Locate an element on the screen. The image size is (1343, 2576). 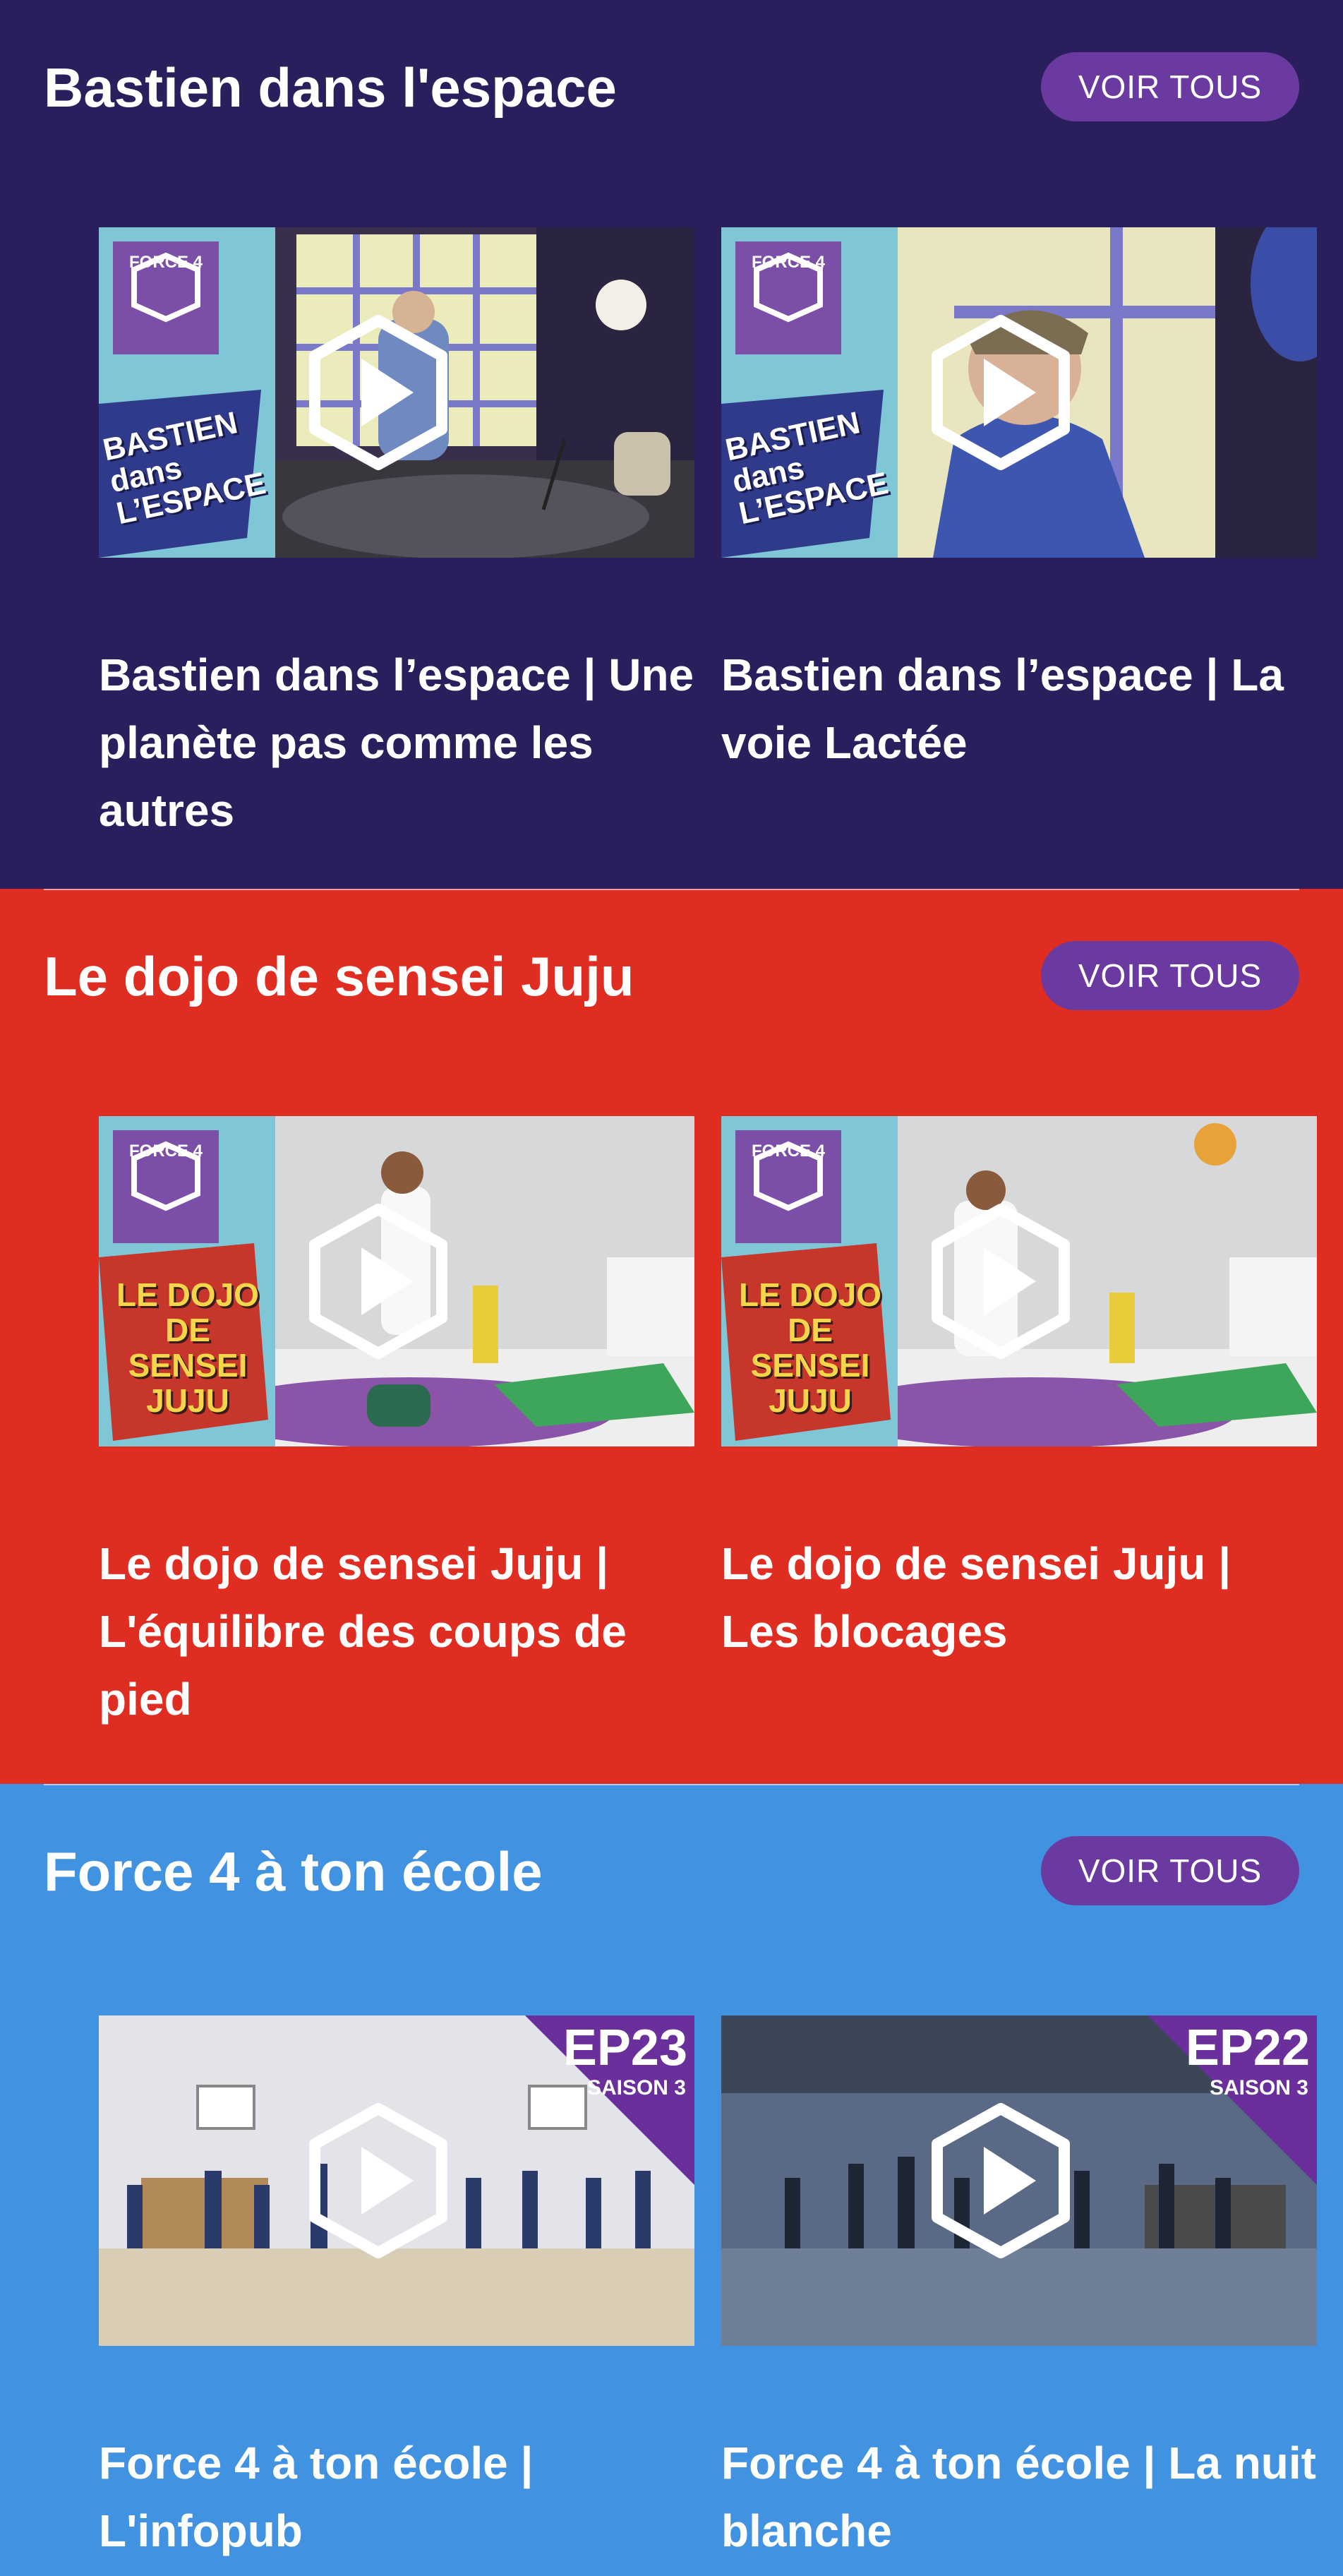
video-title: Force 4 à ton école | La nuit blanche is located at coordinates (1019, 2497).